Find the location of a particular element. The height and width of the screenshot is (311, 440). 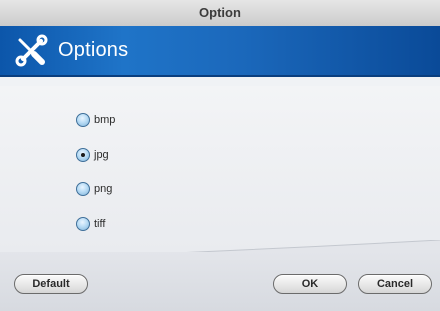

radio-tiff is located at coordinates (83, 224).